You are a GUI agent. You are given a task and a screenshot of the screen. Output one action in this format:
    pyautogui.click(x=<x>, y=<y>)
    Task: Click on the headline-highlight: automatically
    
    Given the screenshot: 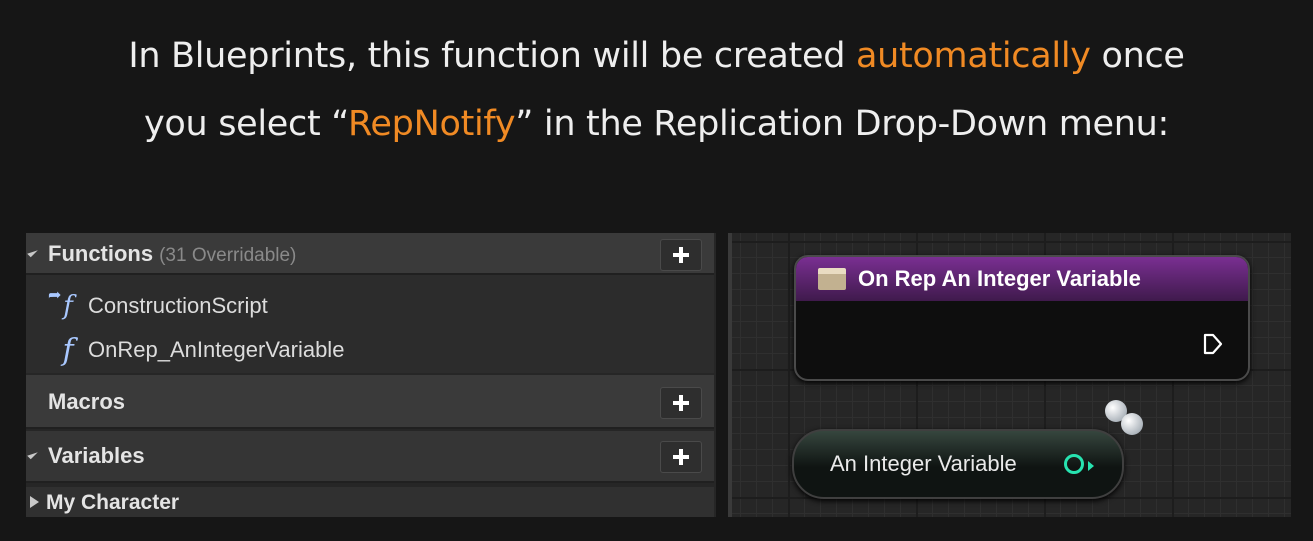 What is the action you would take?
    pyautogui.click(x=973, y=56)
    